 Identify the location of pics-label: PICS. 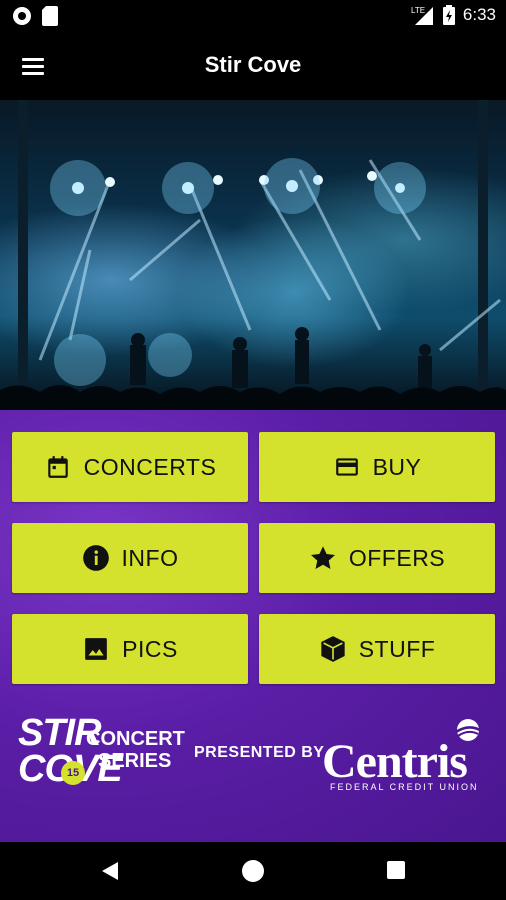
(150, 648).